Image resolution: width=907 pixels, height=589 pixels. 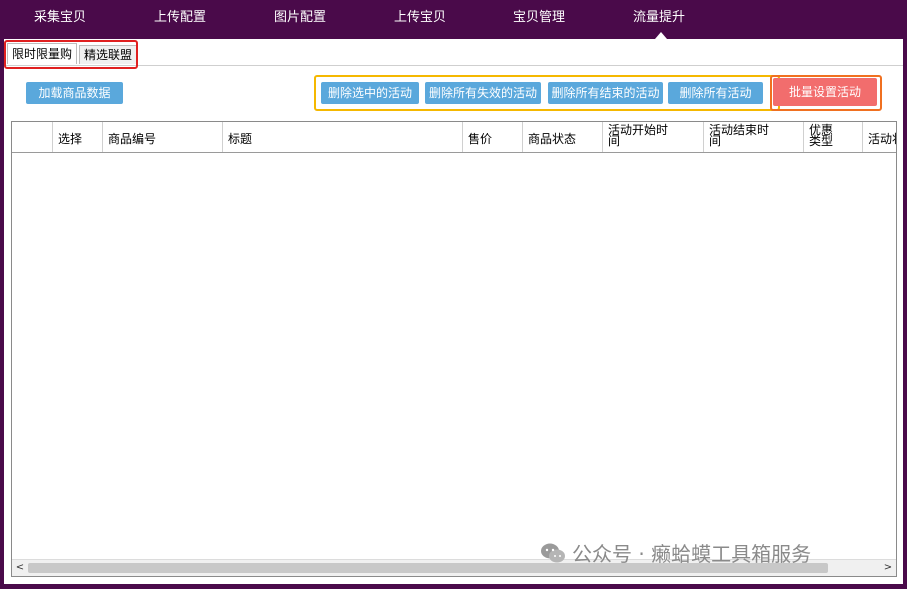 What do you see at coordinates (563, 137) in the screenshot?
I see `column-header-product-status: 商品状态` at bounding box center [563, 137].